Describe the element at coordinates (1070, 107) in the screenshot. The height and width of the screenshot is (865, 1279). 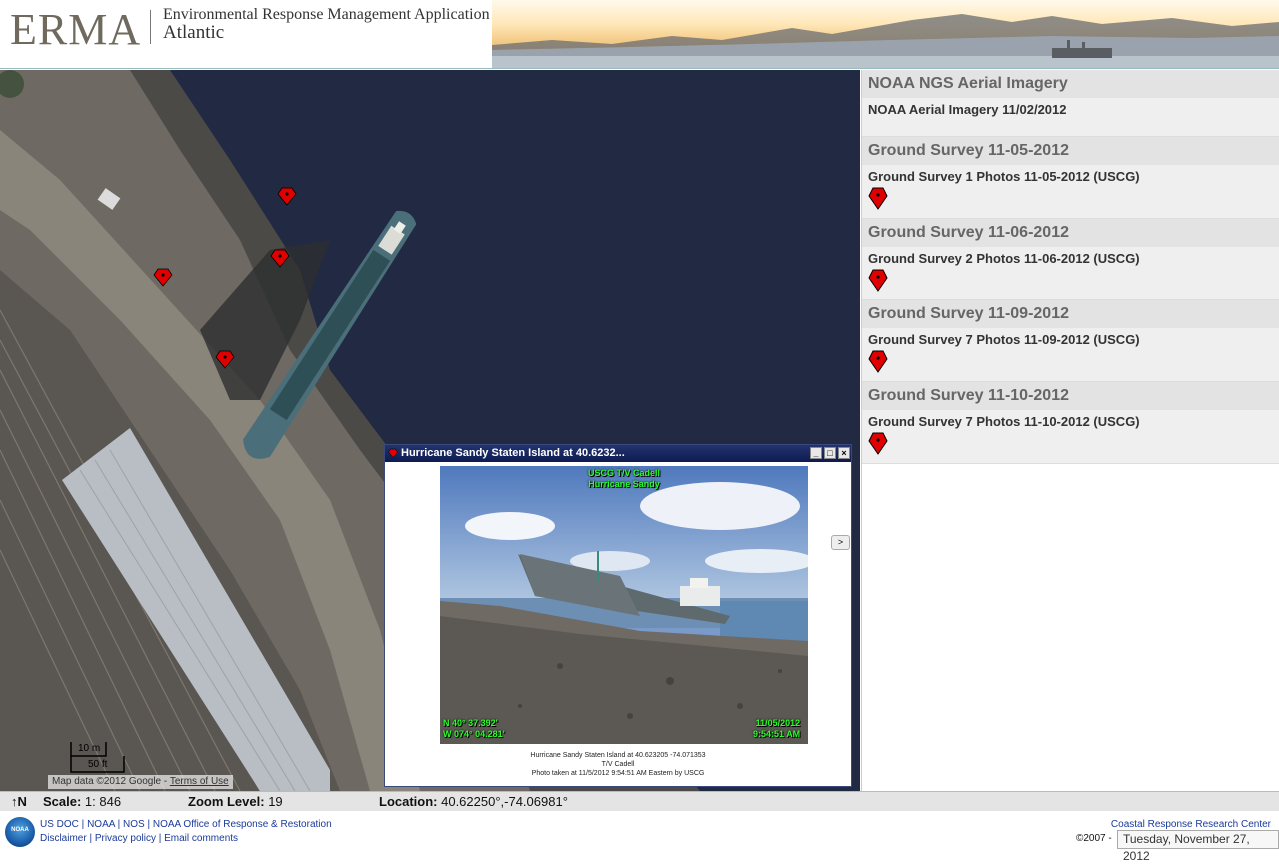
I see `layer-item: NOAA Aerial Imagery 11/02/2012` at that location.